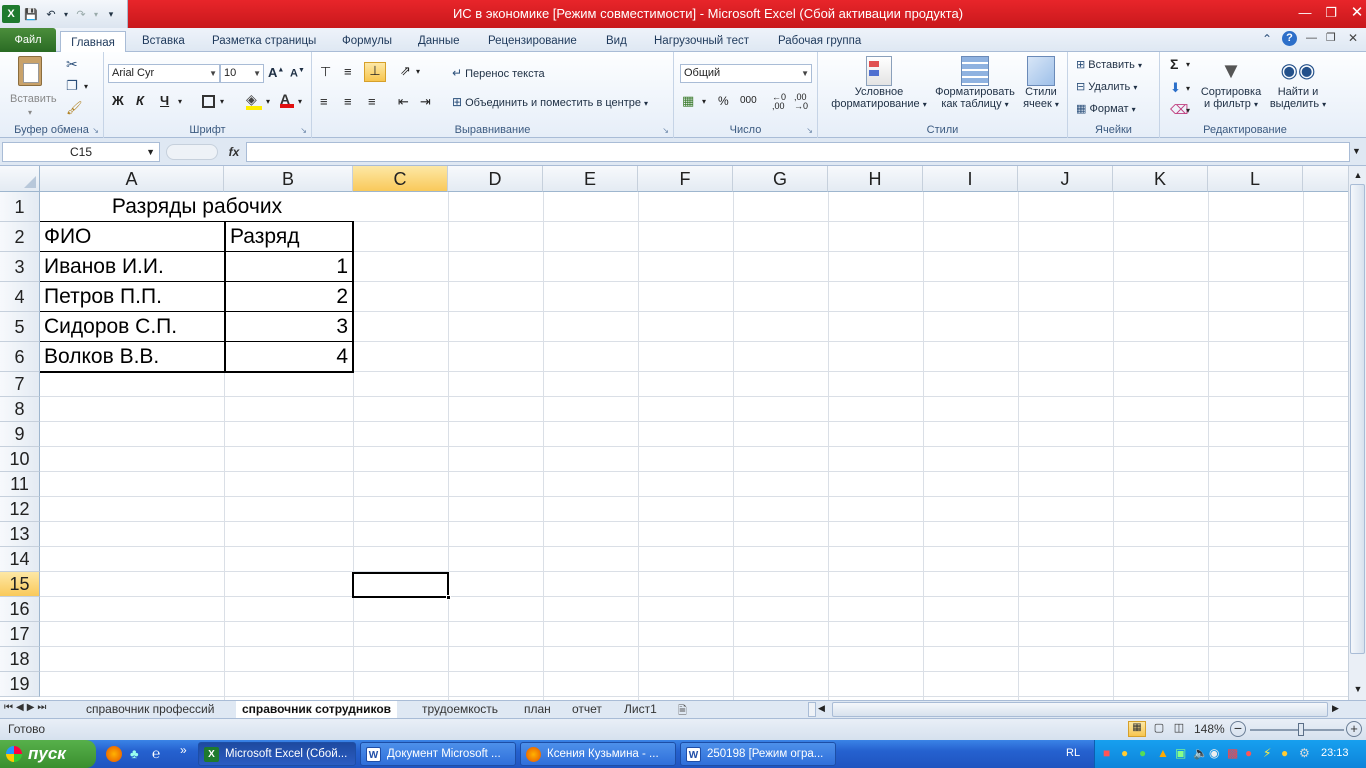 This screenshot has height=768, width=1366. What do you see at coordinates (688, 101) in the screenshot?
I see `currency-icon: ▦` at bounding box center [688, 101].